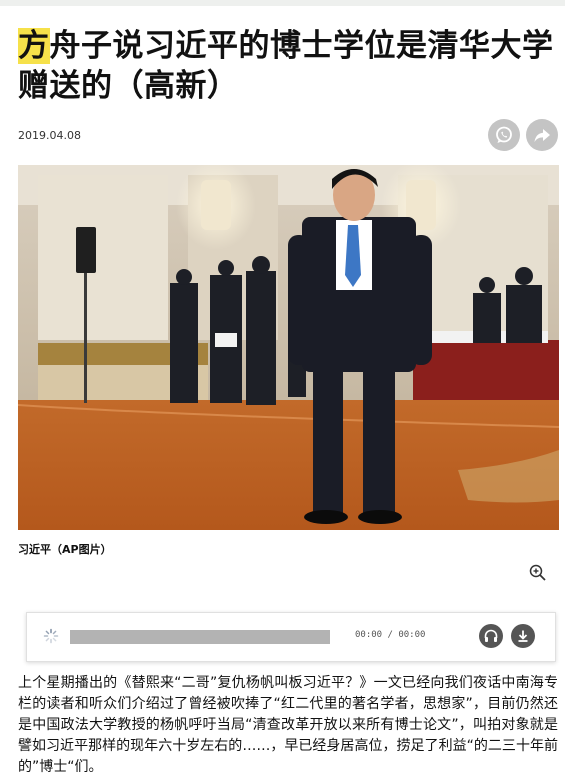  I want to click on zoom-in-button, so click(538, 573).